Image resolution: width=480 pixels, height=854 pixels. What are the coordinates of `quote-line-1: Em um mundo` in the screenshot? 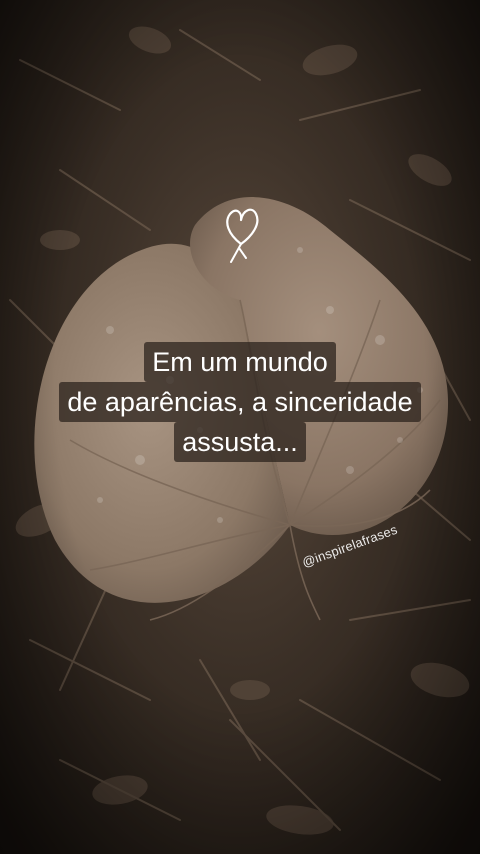 It's located at (240, 362).